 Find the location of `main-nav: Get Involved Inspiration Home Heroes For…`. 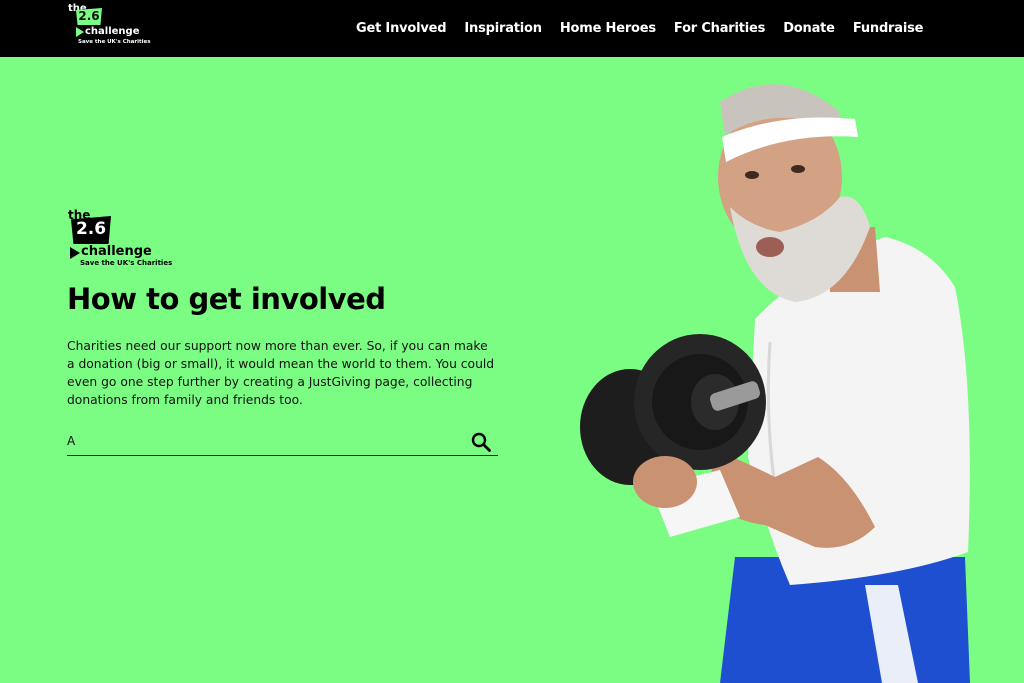

main-nav: Get Involved Inspiration Home Heroes For… is located at coordinates (648, 28).